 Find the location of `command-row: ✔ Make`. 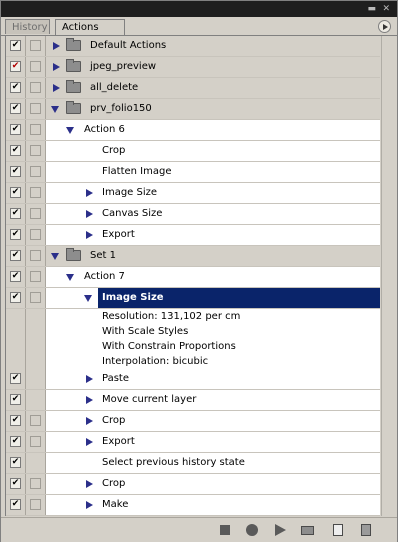

command-row: ✔ Make is located at coordinates (193, 505).